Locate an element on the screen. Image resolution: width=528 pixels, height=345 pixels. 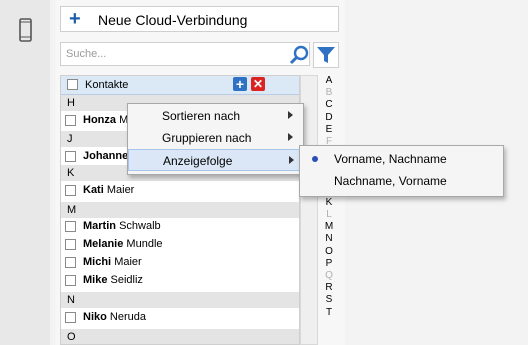
display-order-submenu: Vorname, Nachname Nachname, Vorname is located at coordinates (401, 171).